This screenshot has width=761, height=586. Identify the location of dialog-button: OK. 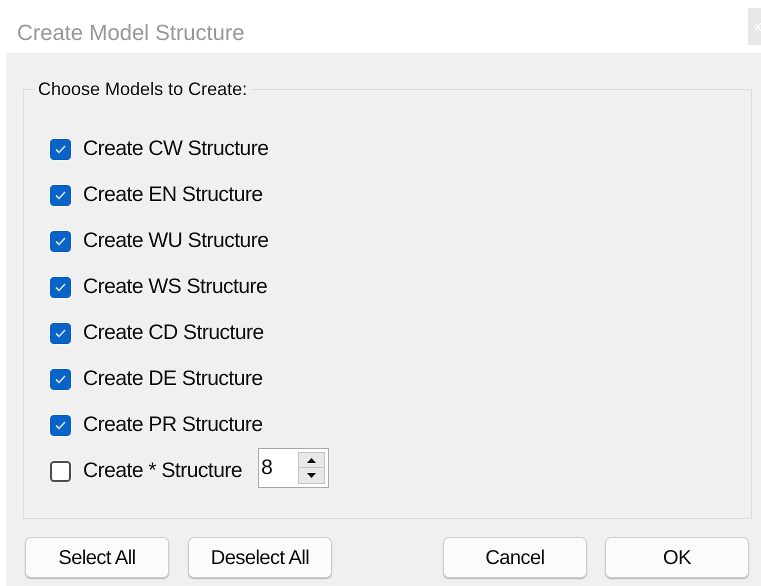
(677, 557).